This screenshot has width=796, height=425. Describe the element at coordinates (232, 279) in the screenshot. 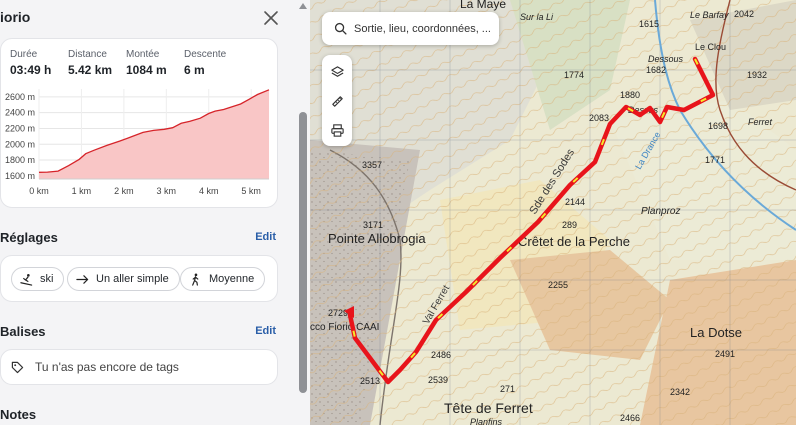

I see `pace-chip-label: Moyenne` at that location.